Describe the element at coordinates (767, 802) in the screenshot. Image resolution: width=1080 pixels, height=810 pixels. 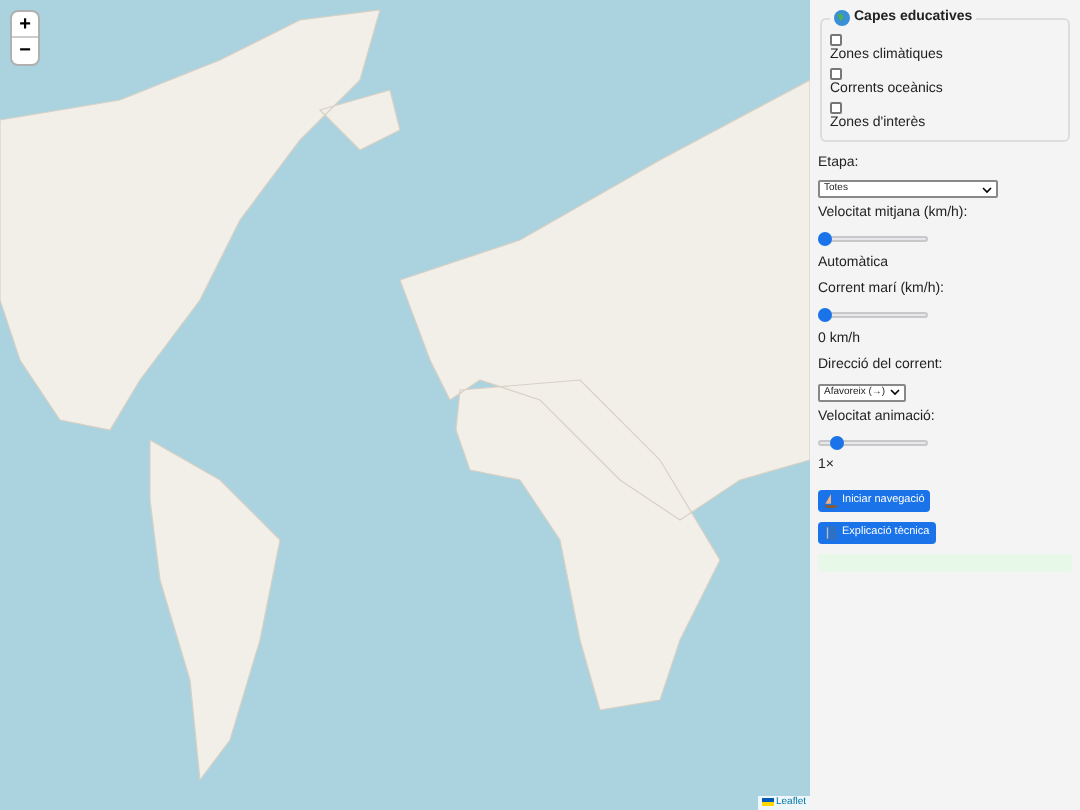
I see `flag-icon` at that location.